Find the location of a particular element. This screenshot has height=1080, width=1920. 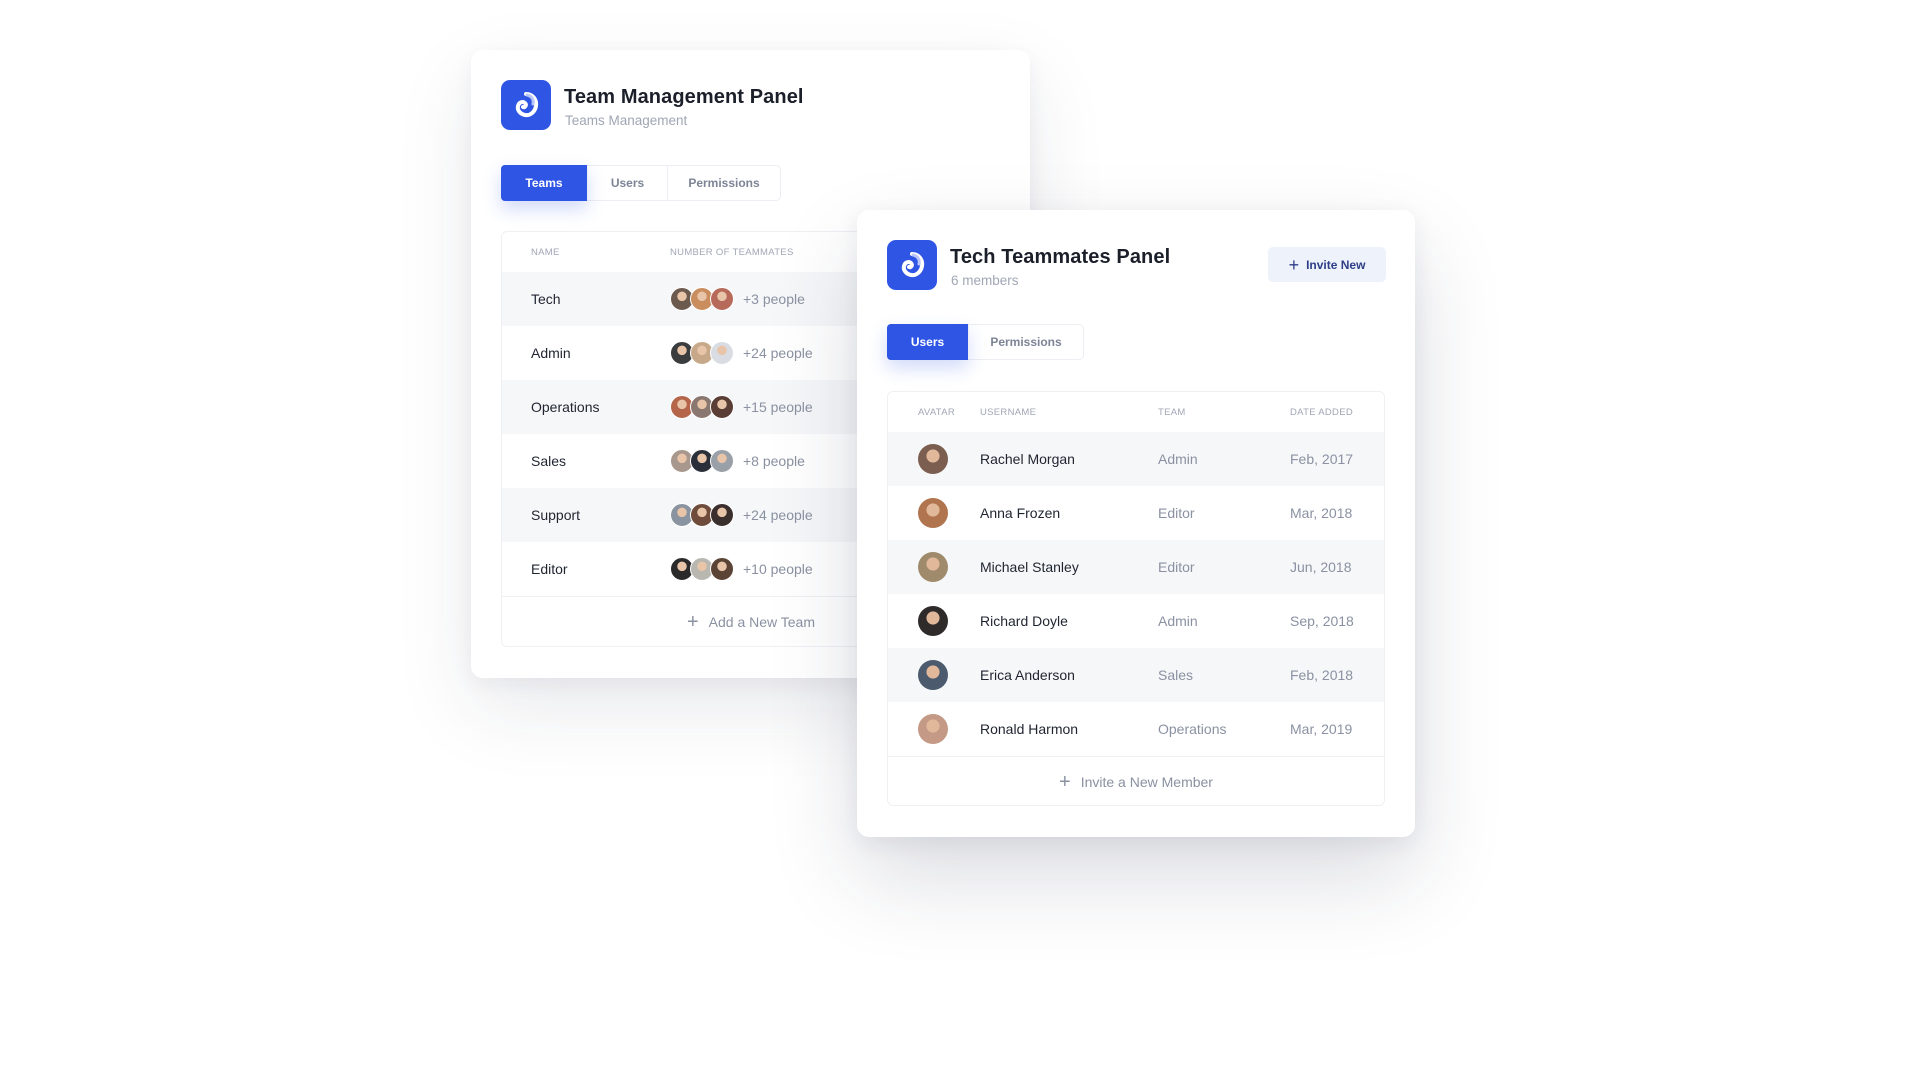

member-row: Erica Anderson Sales Feb, 2018 is located at coordinates (1136, 675).